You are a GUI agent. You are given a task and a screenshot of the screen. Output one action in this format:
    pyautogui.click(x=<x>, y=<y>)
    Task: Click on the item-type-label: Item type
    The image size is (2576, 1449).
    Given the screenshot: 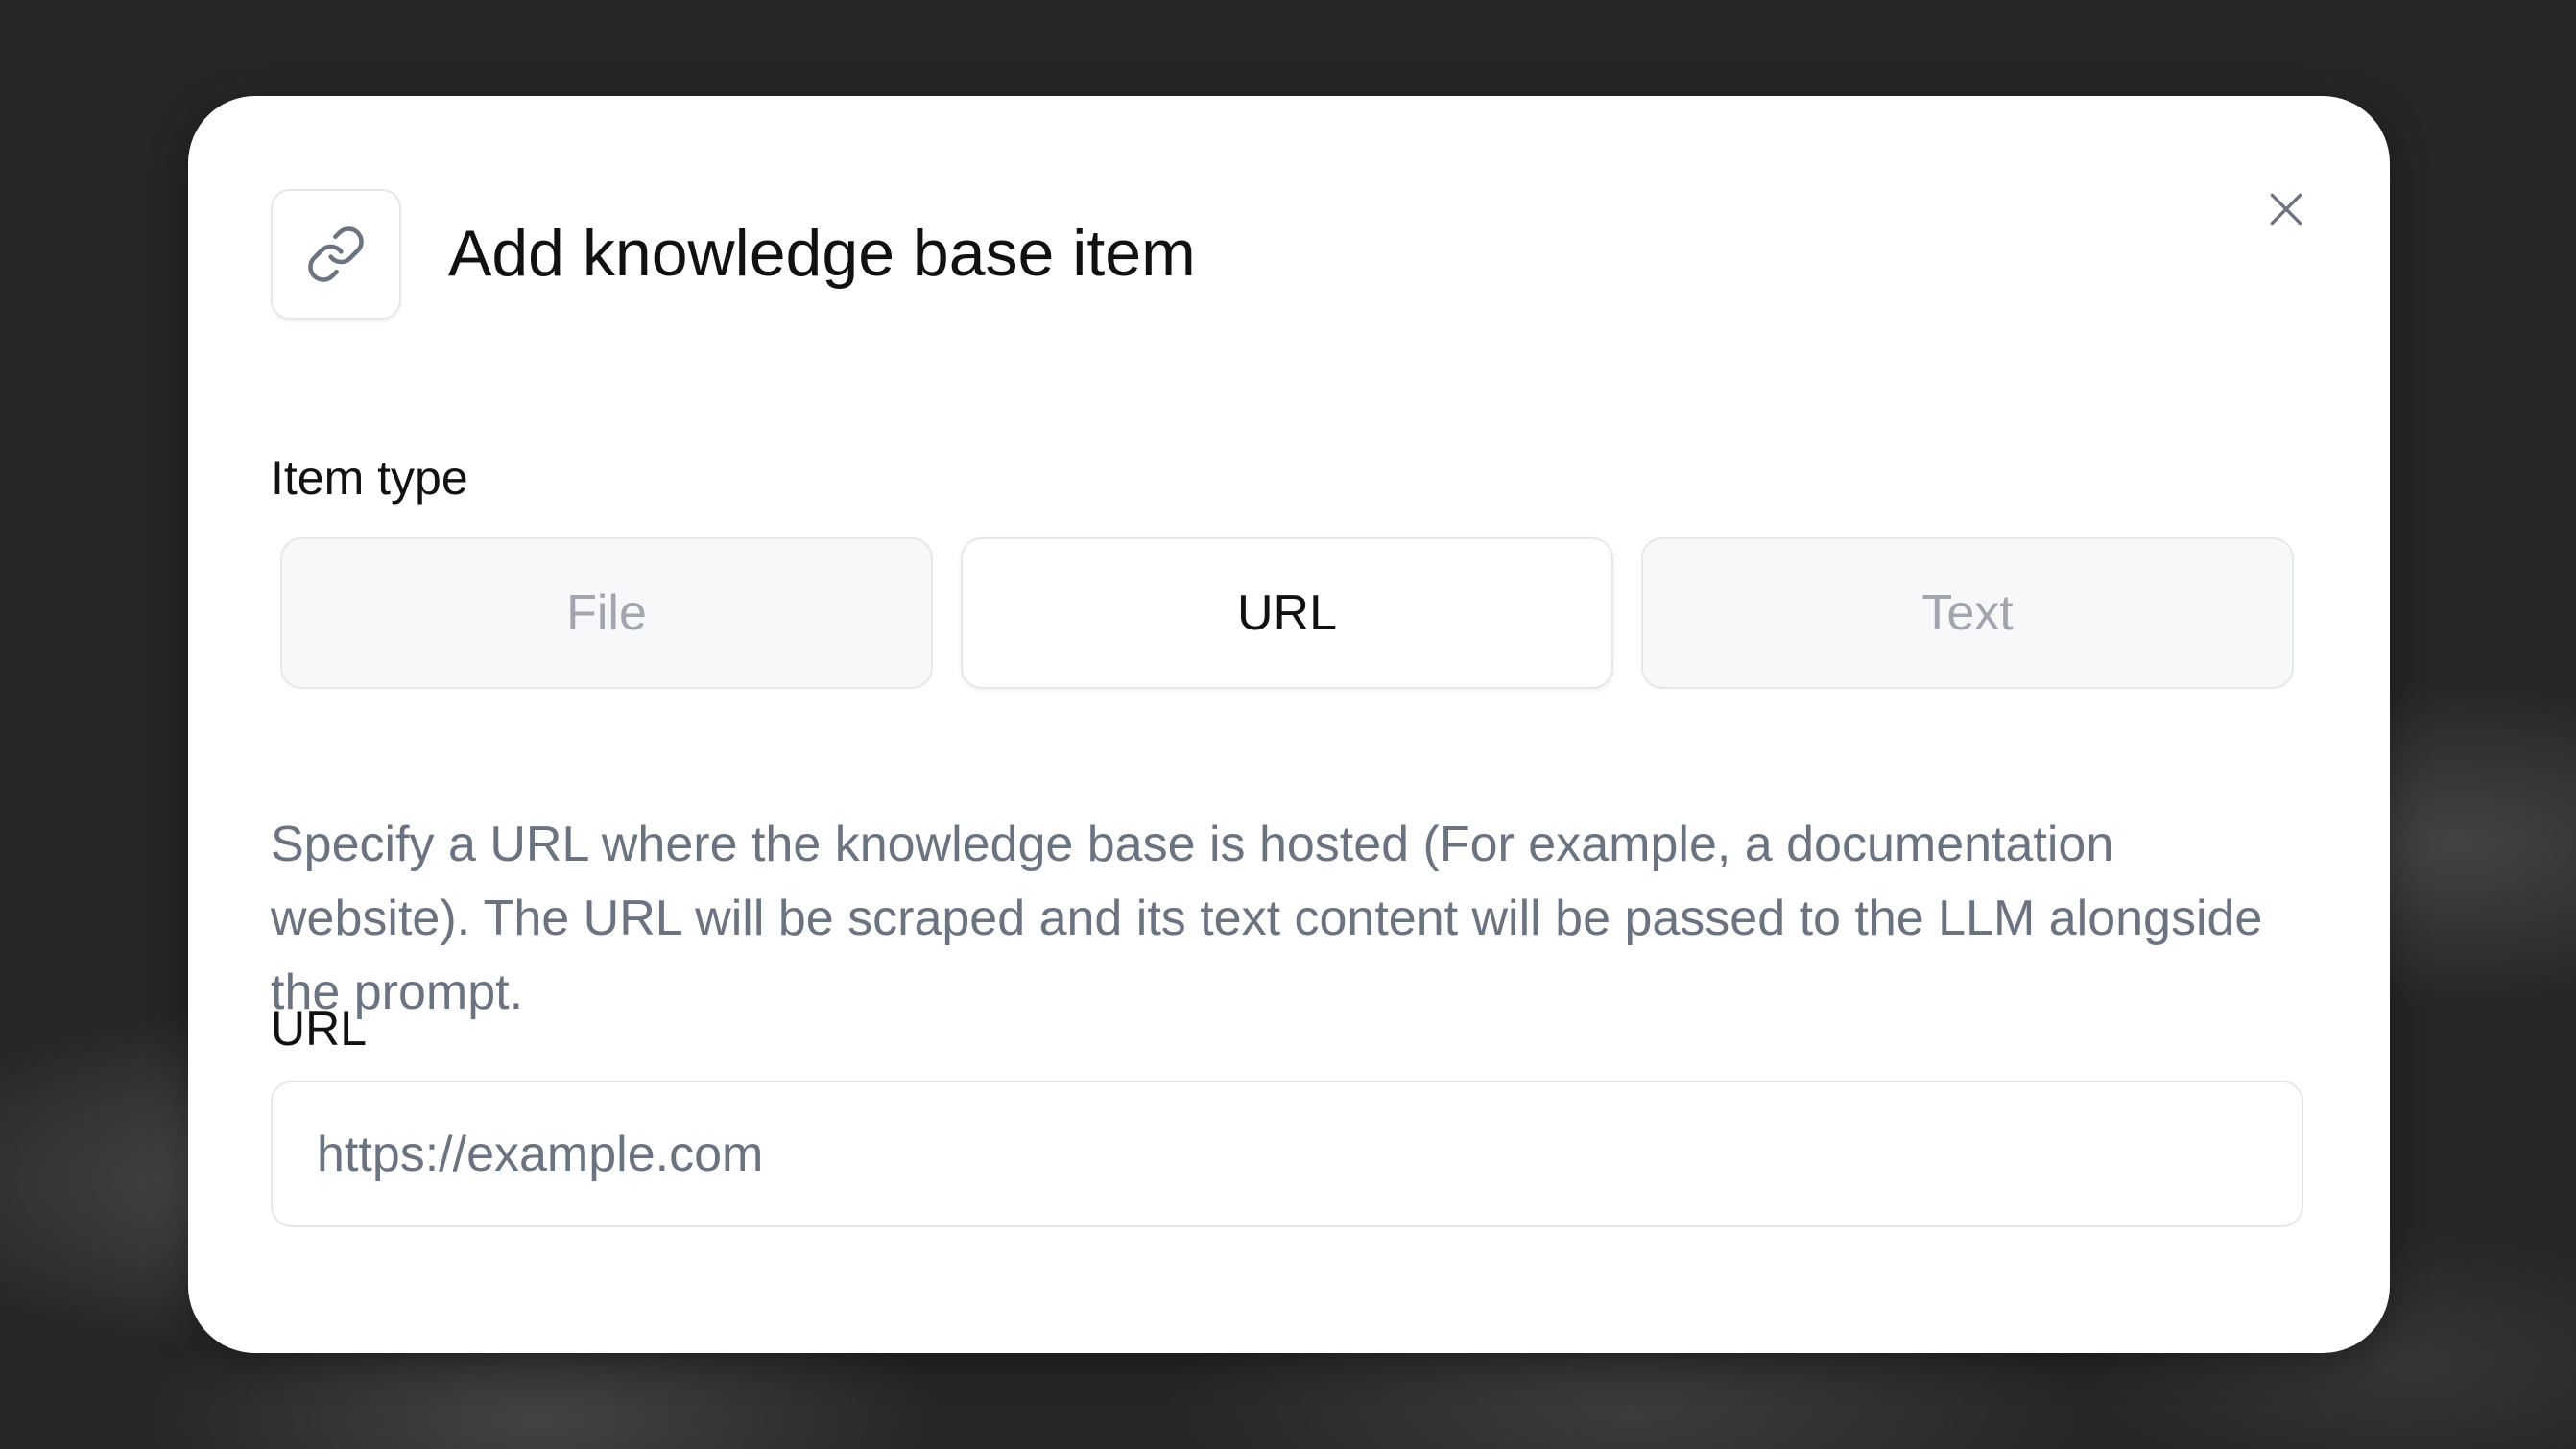 What is the action you would take?
    pyautogui.click(x=369, y=478)
    